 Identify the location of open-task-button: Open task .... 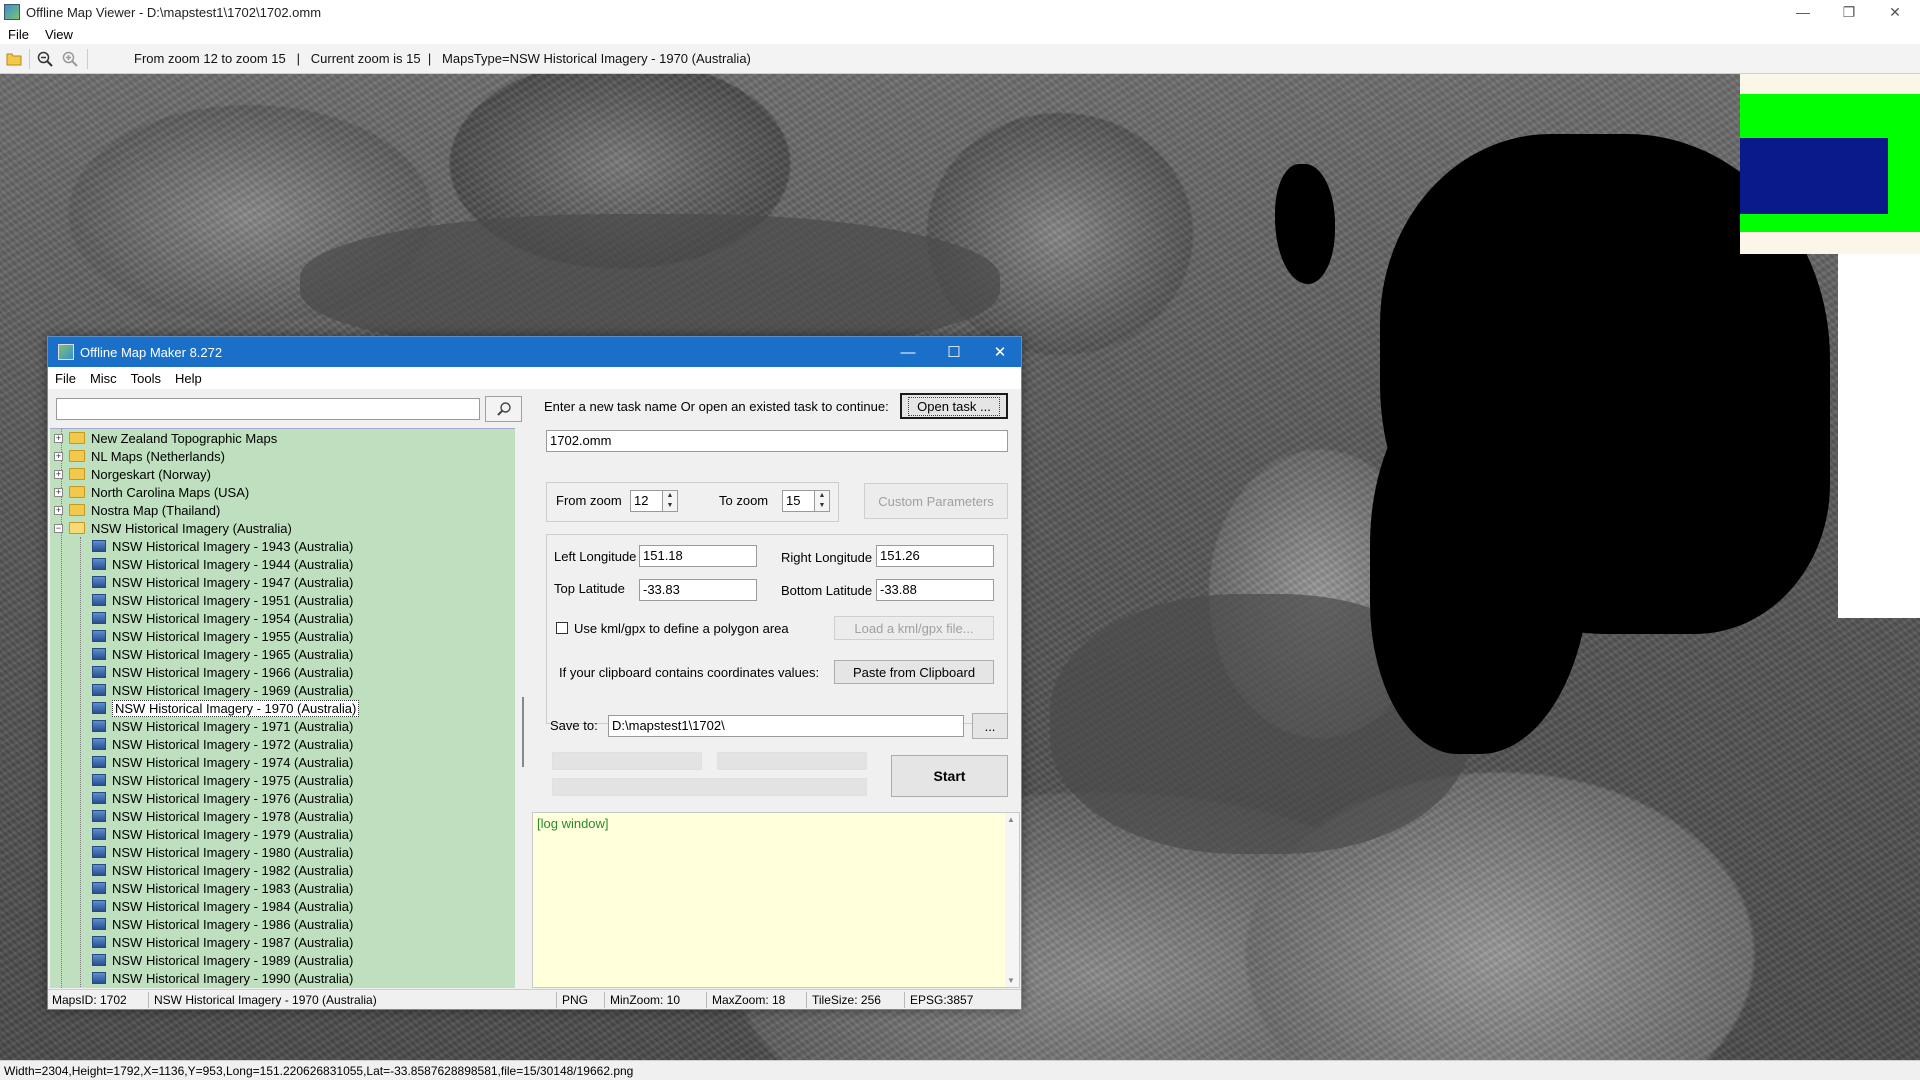
(954, 406).